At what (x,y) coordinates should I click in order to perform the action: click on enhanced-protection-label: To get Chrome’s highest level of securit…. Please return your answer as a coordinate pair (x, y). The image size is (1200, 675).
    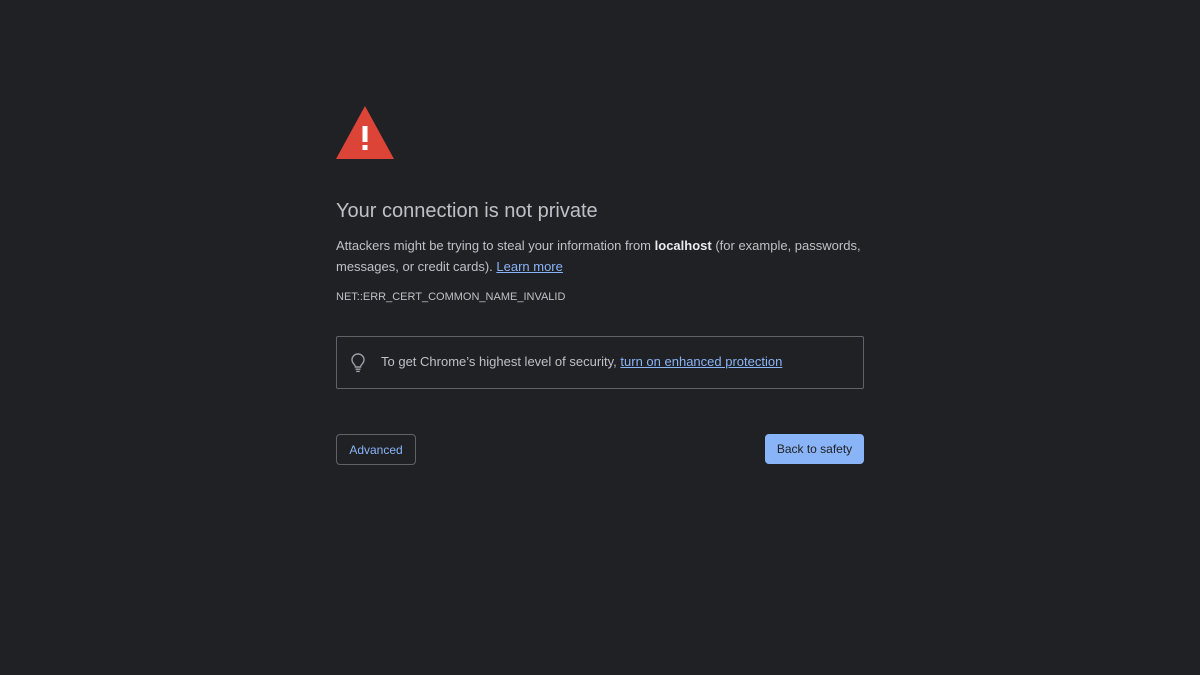
    Looking at the image, I should click on (501, 361).